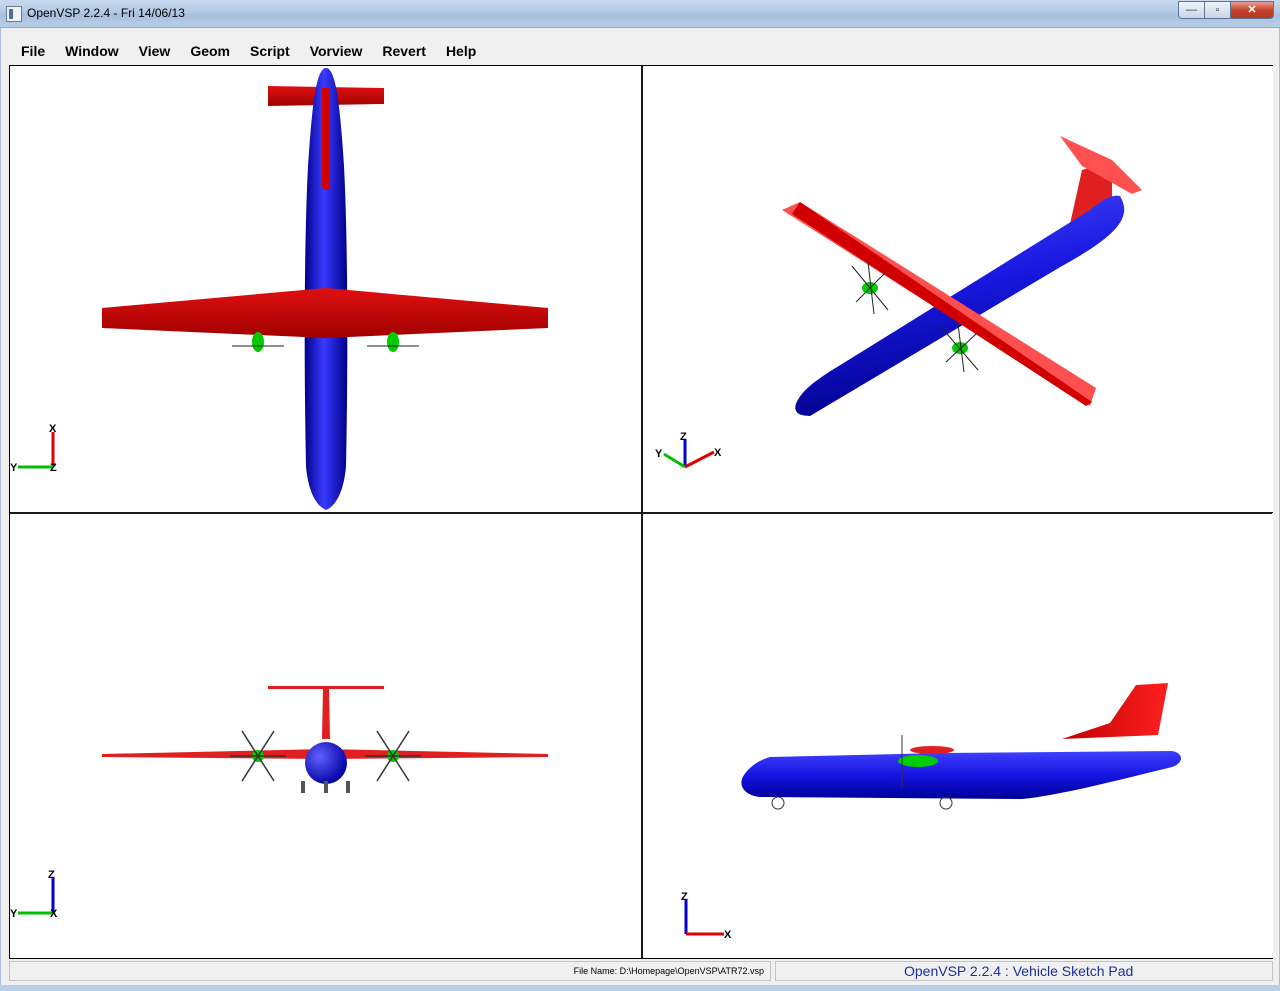 Image resolution: width=1280 pixels, height=991 pixels. What do you see at coordinates (688, 450) in the screenshot?
I see `iso-axis-triad: Z Y X` at bounding box center [688, 450].